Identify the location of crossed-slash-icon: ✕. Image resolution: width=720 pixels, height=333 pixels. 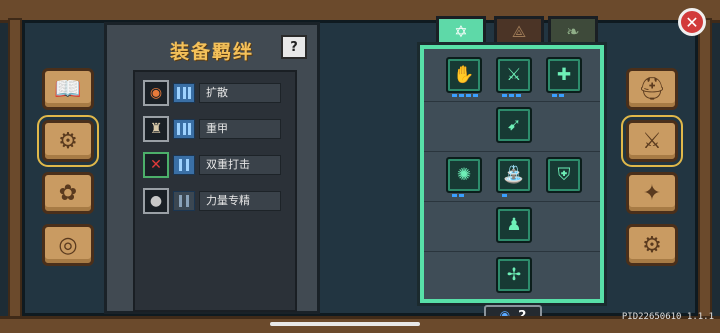
(156, 165).